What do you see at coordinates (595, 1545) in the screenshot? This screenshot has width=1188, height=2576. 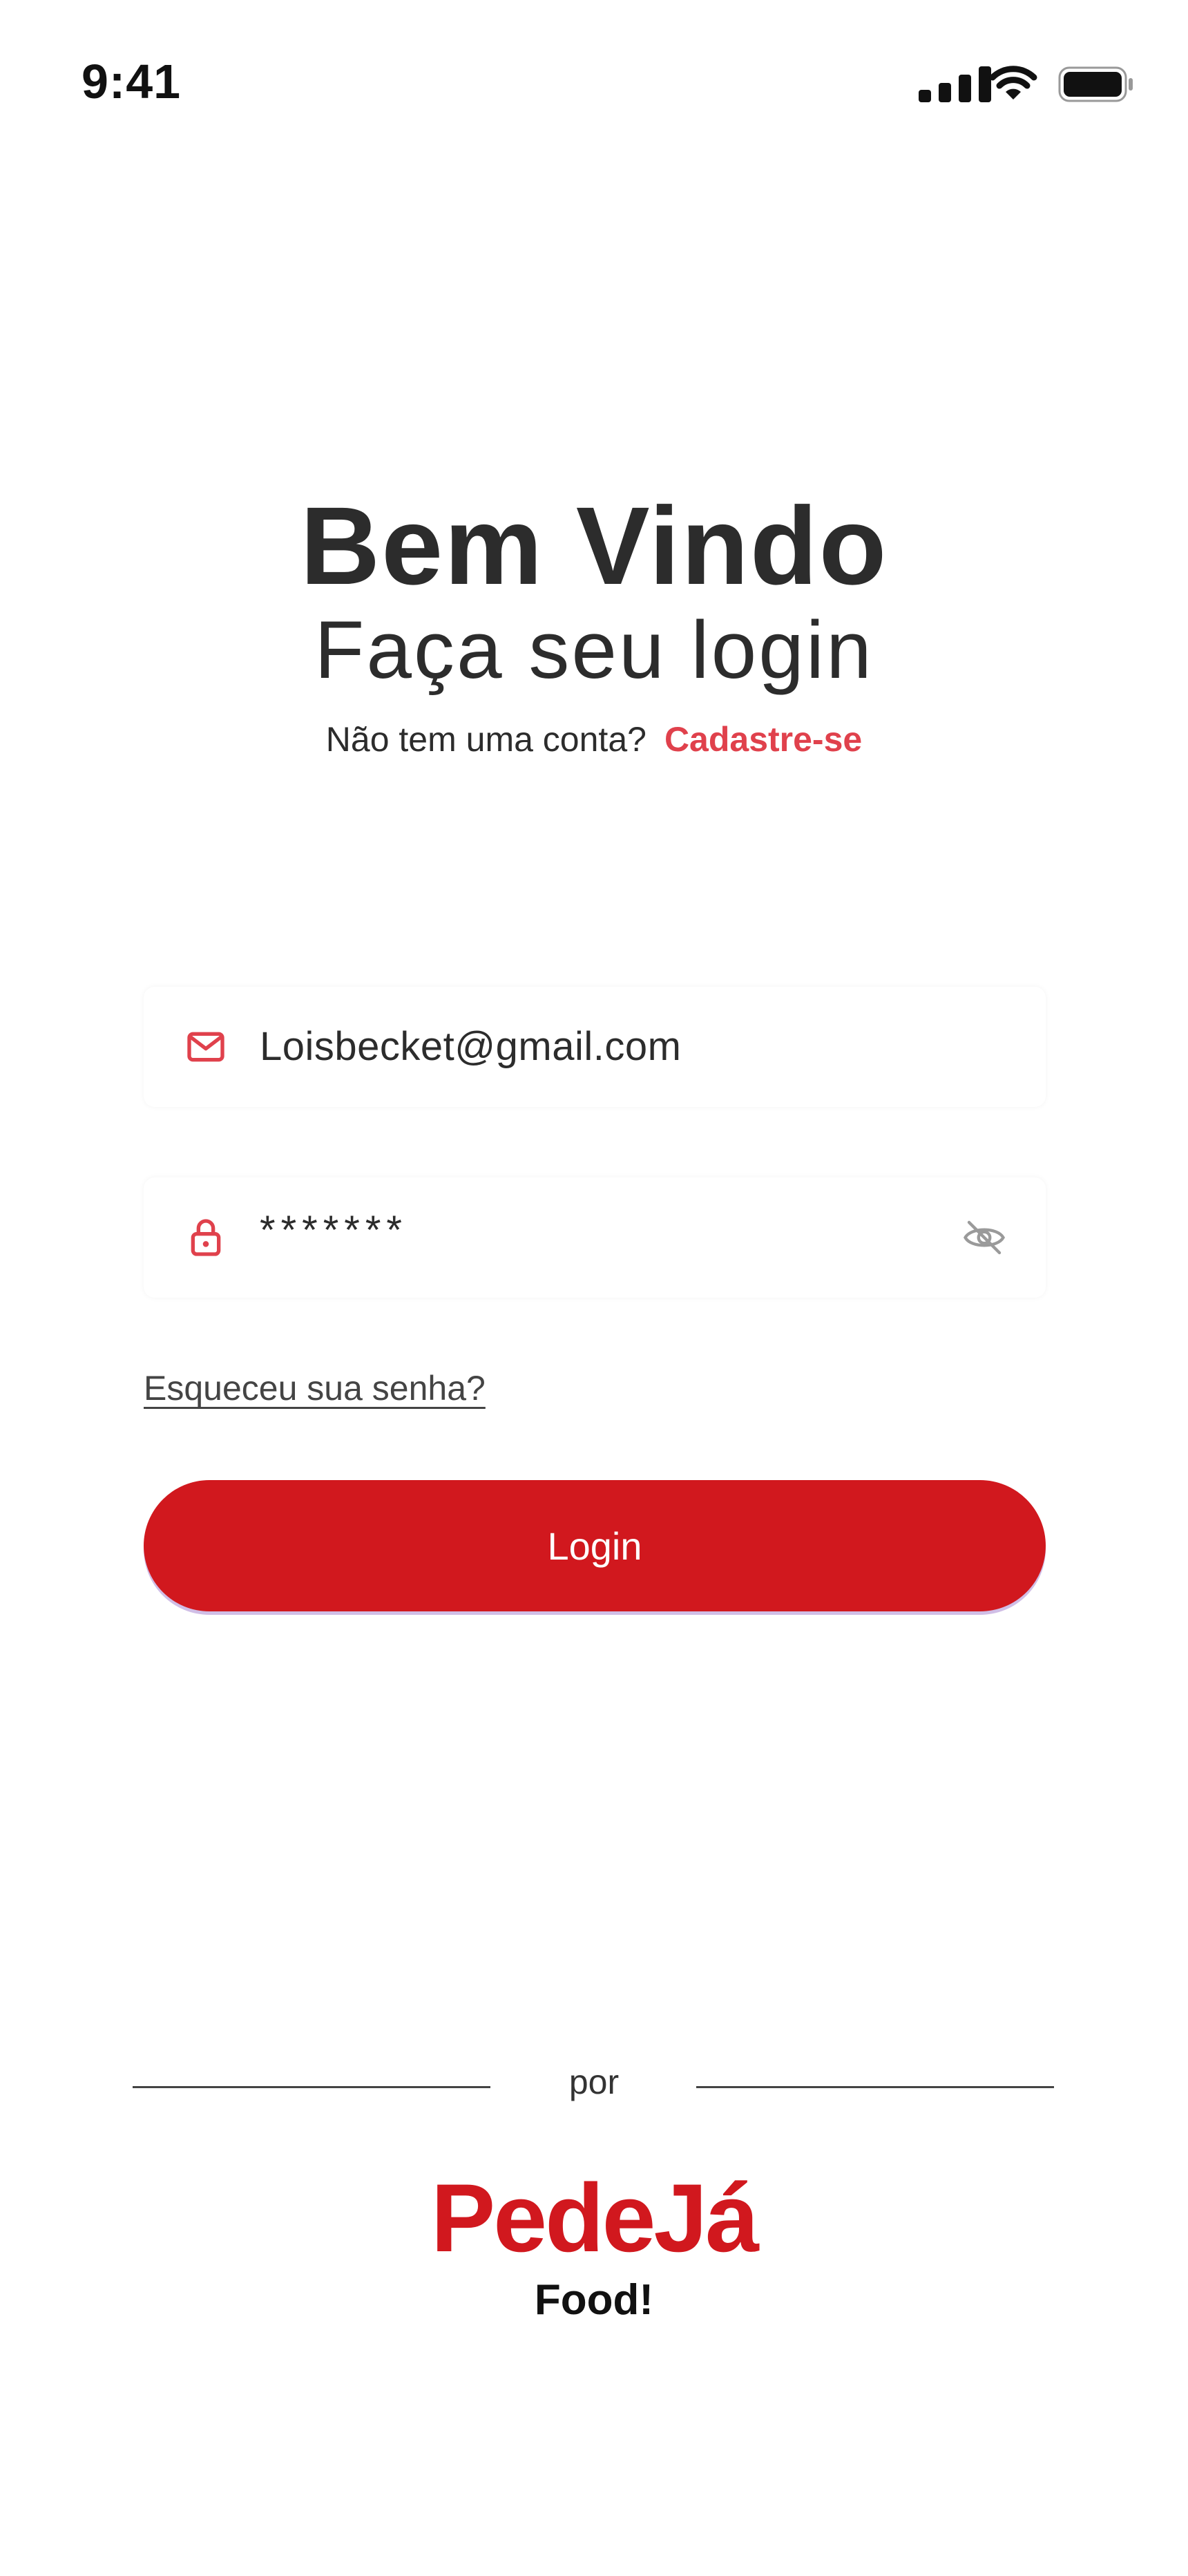 I see `login-button: Login` at bounding box center [595, 1545].